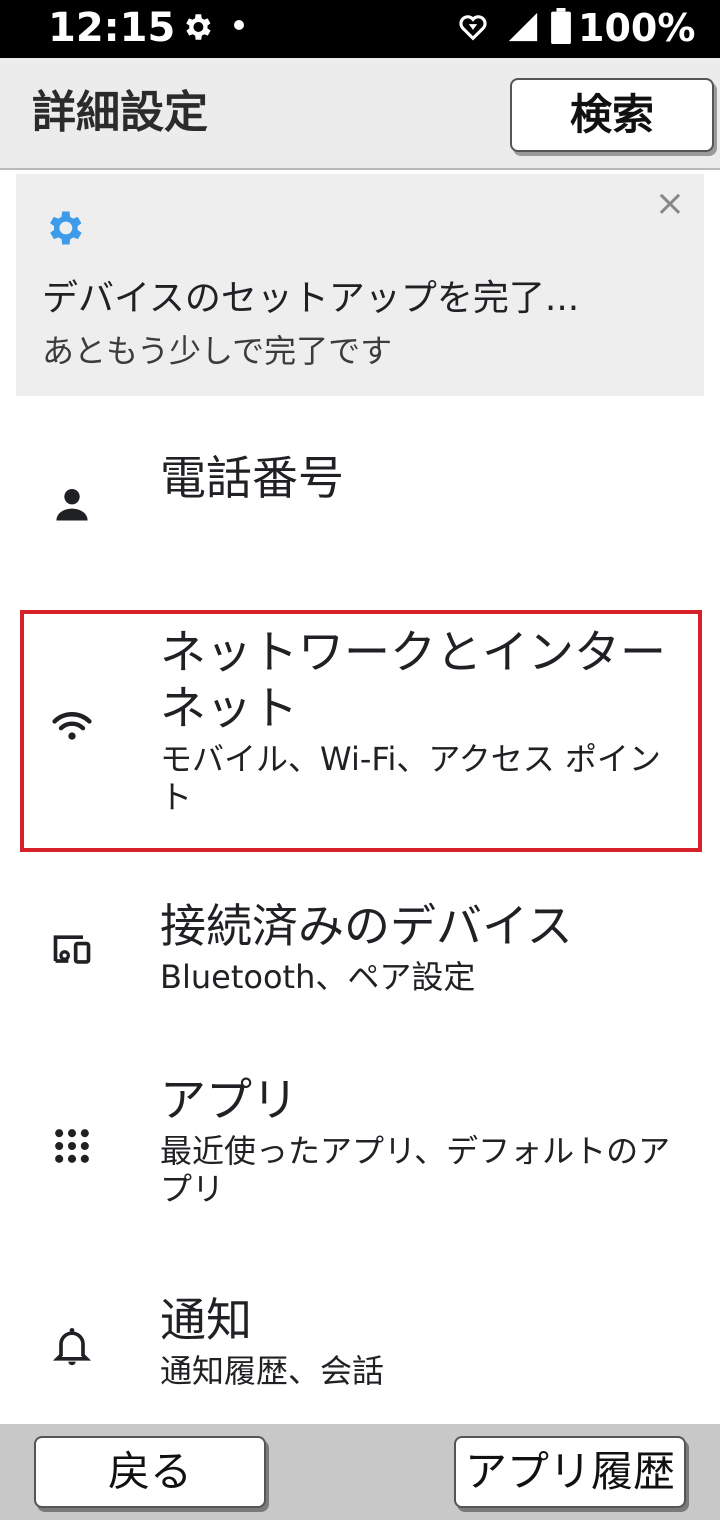  Describe the element at coordinates (72, 1347) in the screenshot. I see `bell-icon` at that location.